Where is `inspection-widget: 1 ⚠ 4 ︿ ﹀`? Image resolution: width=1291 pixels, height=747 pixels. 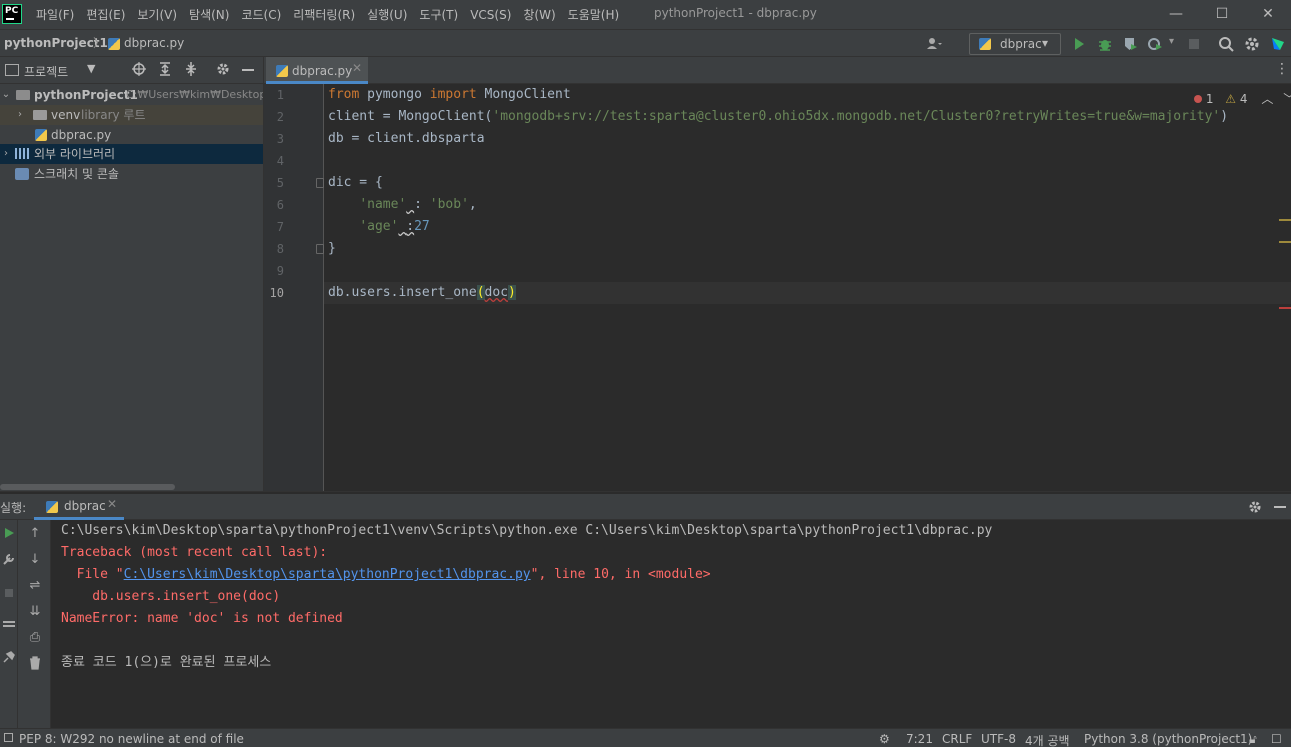
inspection-widget: 1 ⚠ 4 ︿ ﹀ is located at coordinates (1242, 98).